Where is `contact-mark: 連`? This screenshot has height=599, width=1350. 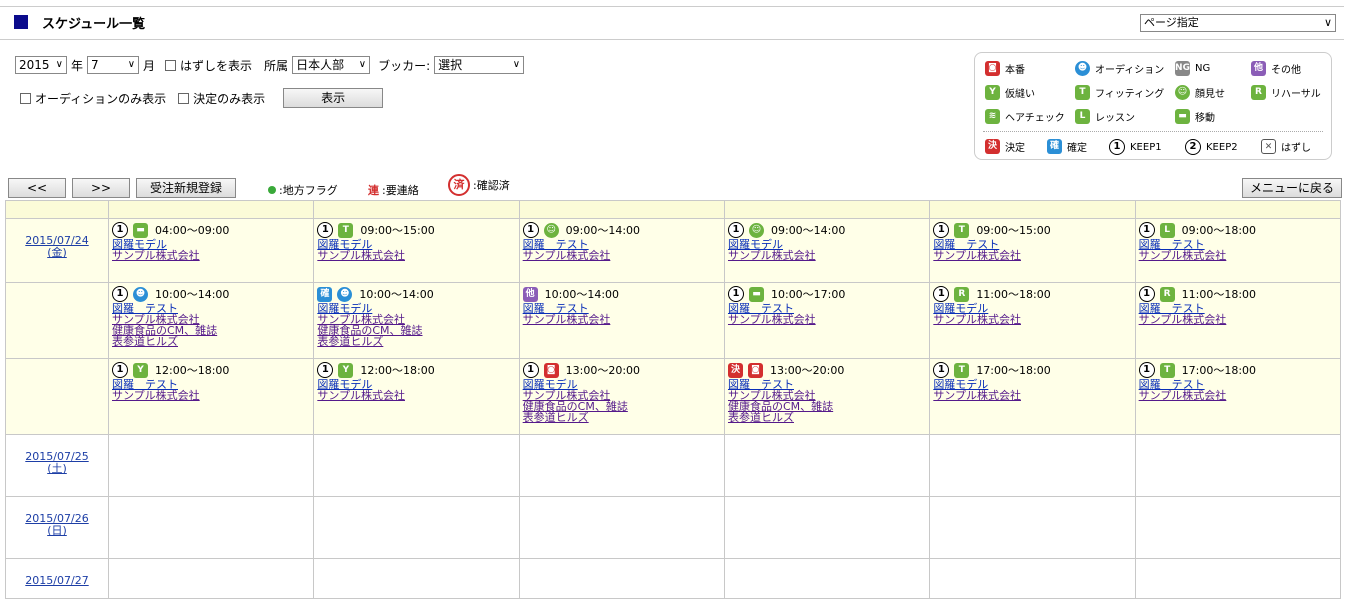
contact-mark: 連 is located at coordinates (373, 190).